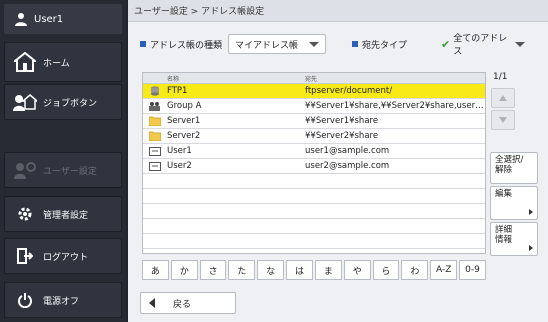 The height and width of the screenshot is (322, 548). Describe the element at coordinates (328, 270) in the screenshot. I see `index-button: ま` at that location.